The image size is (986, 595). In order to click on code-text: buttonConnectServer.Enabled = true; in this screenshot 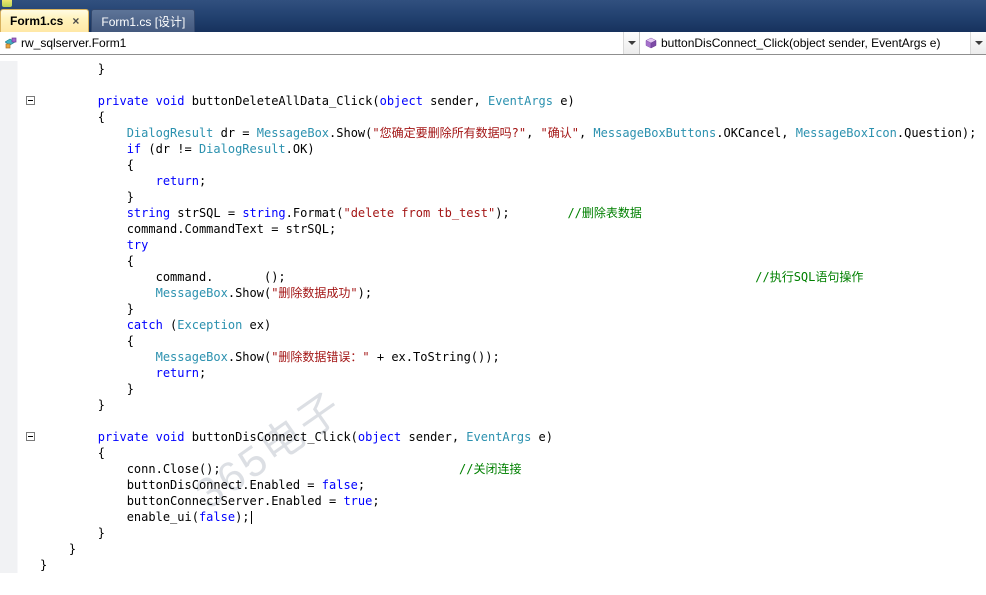, I will do `click(209, 501)`.